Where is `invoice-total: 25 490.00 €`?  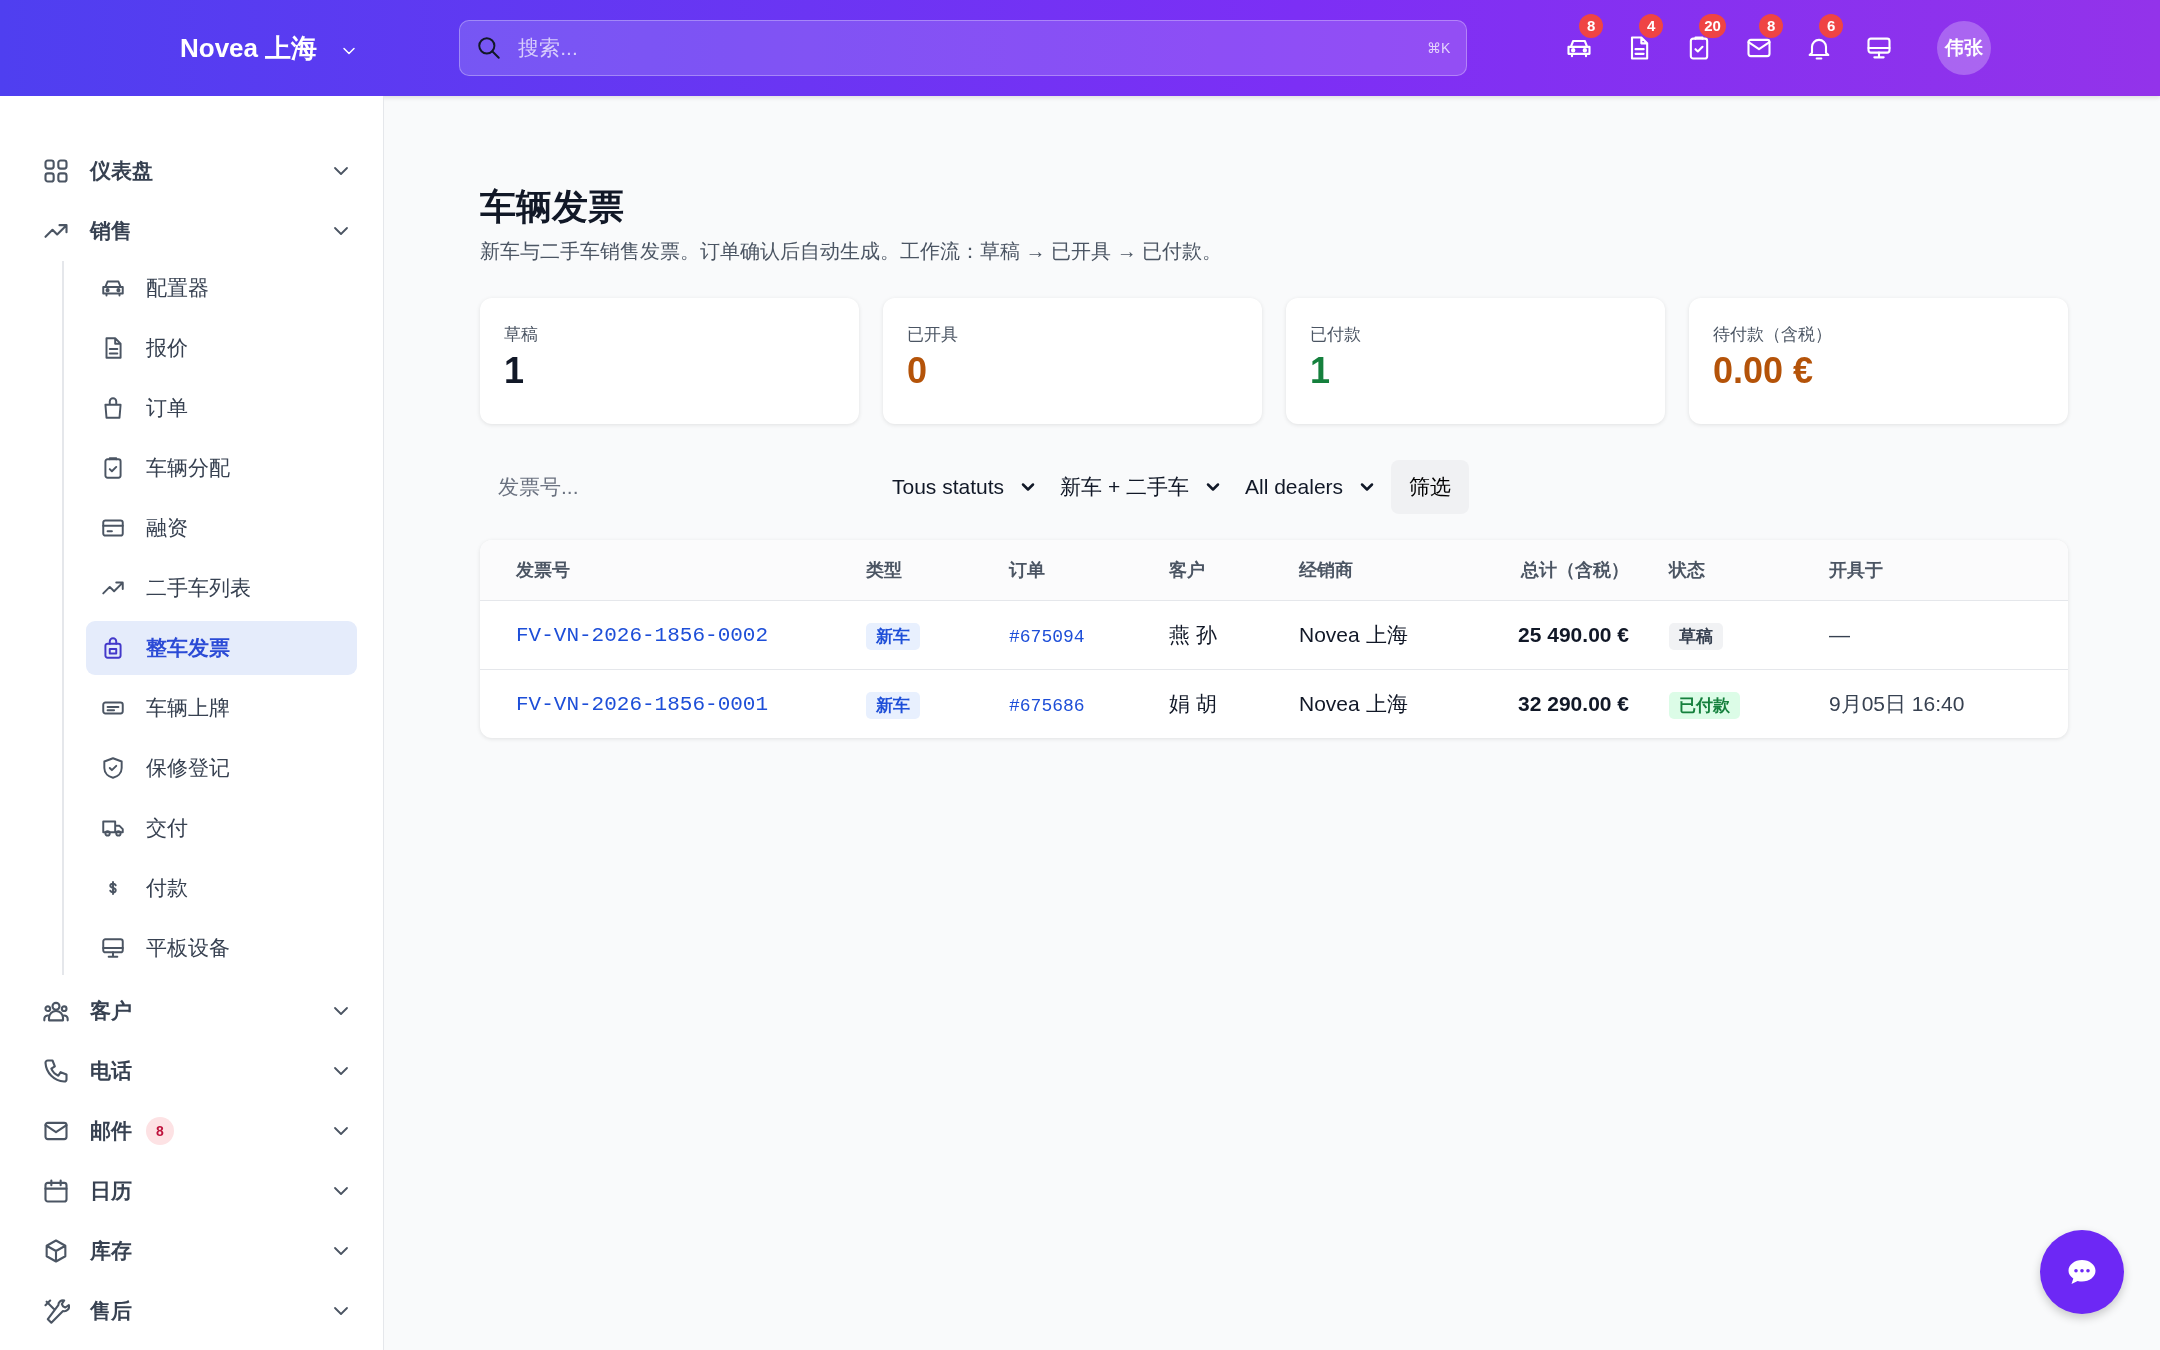 invoice-total: 25 490.00 € is located at coordinates (1573, 635).